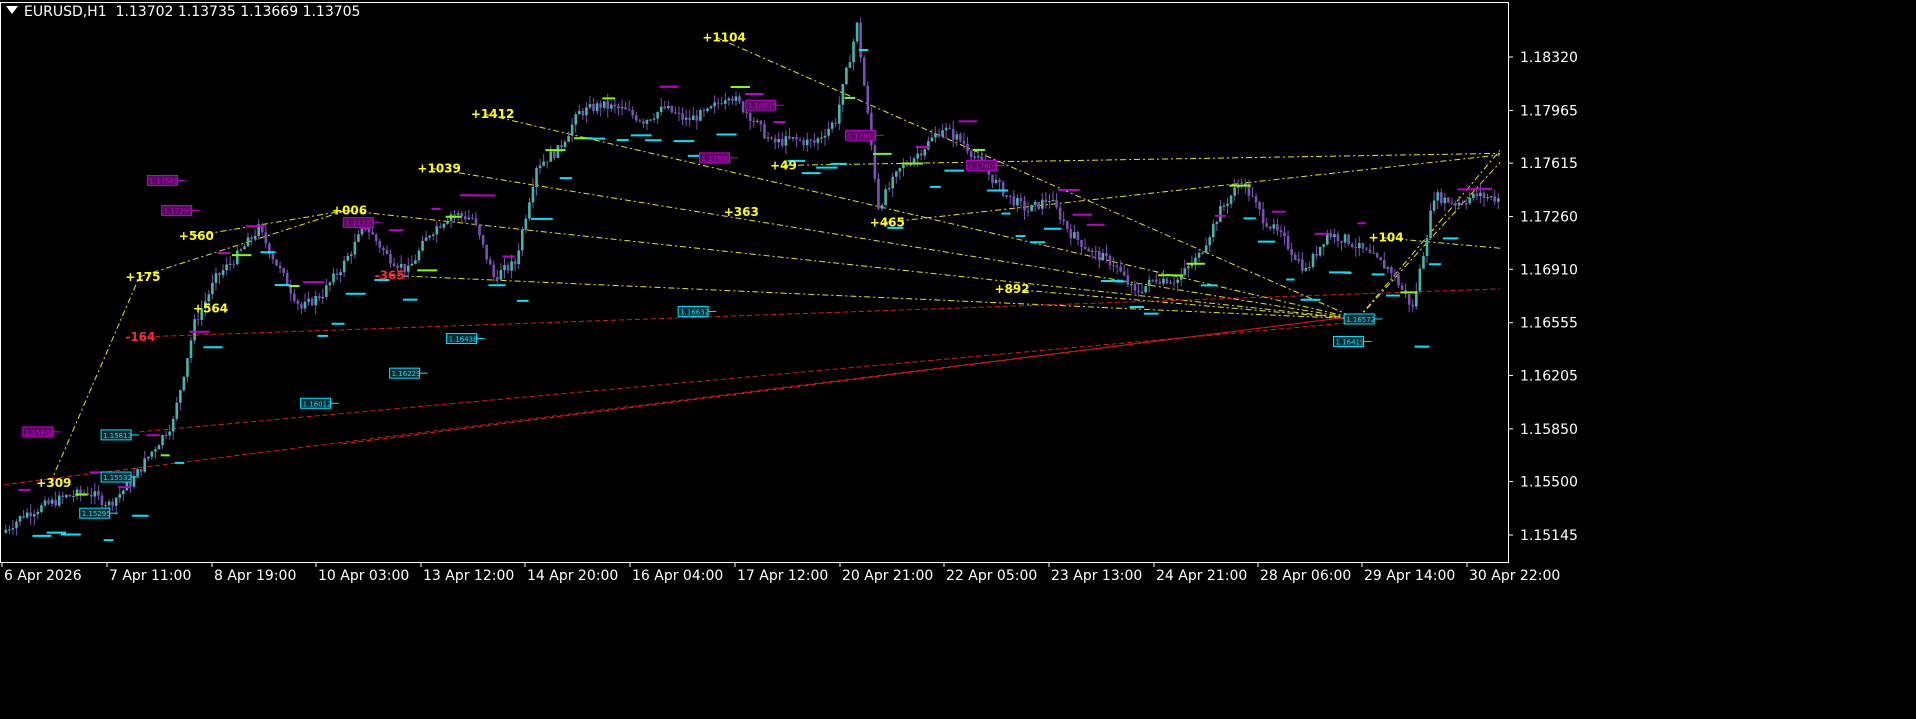 The height and width of the screenshot is (719, 1916). I want to click on price-box-label: 1.15813, so click(117, 436).